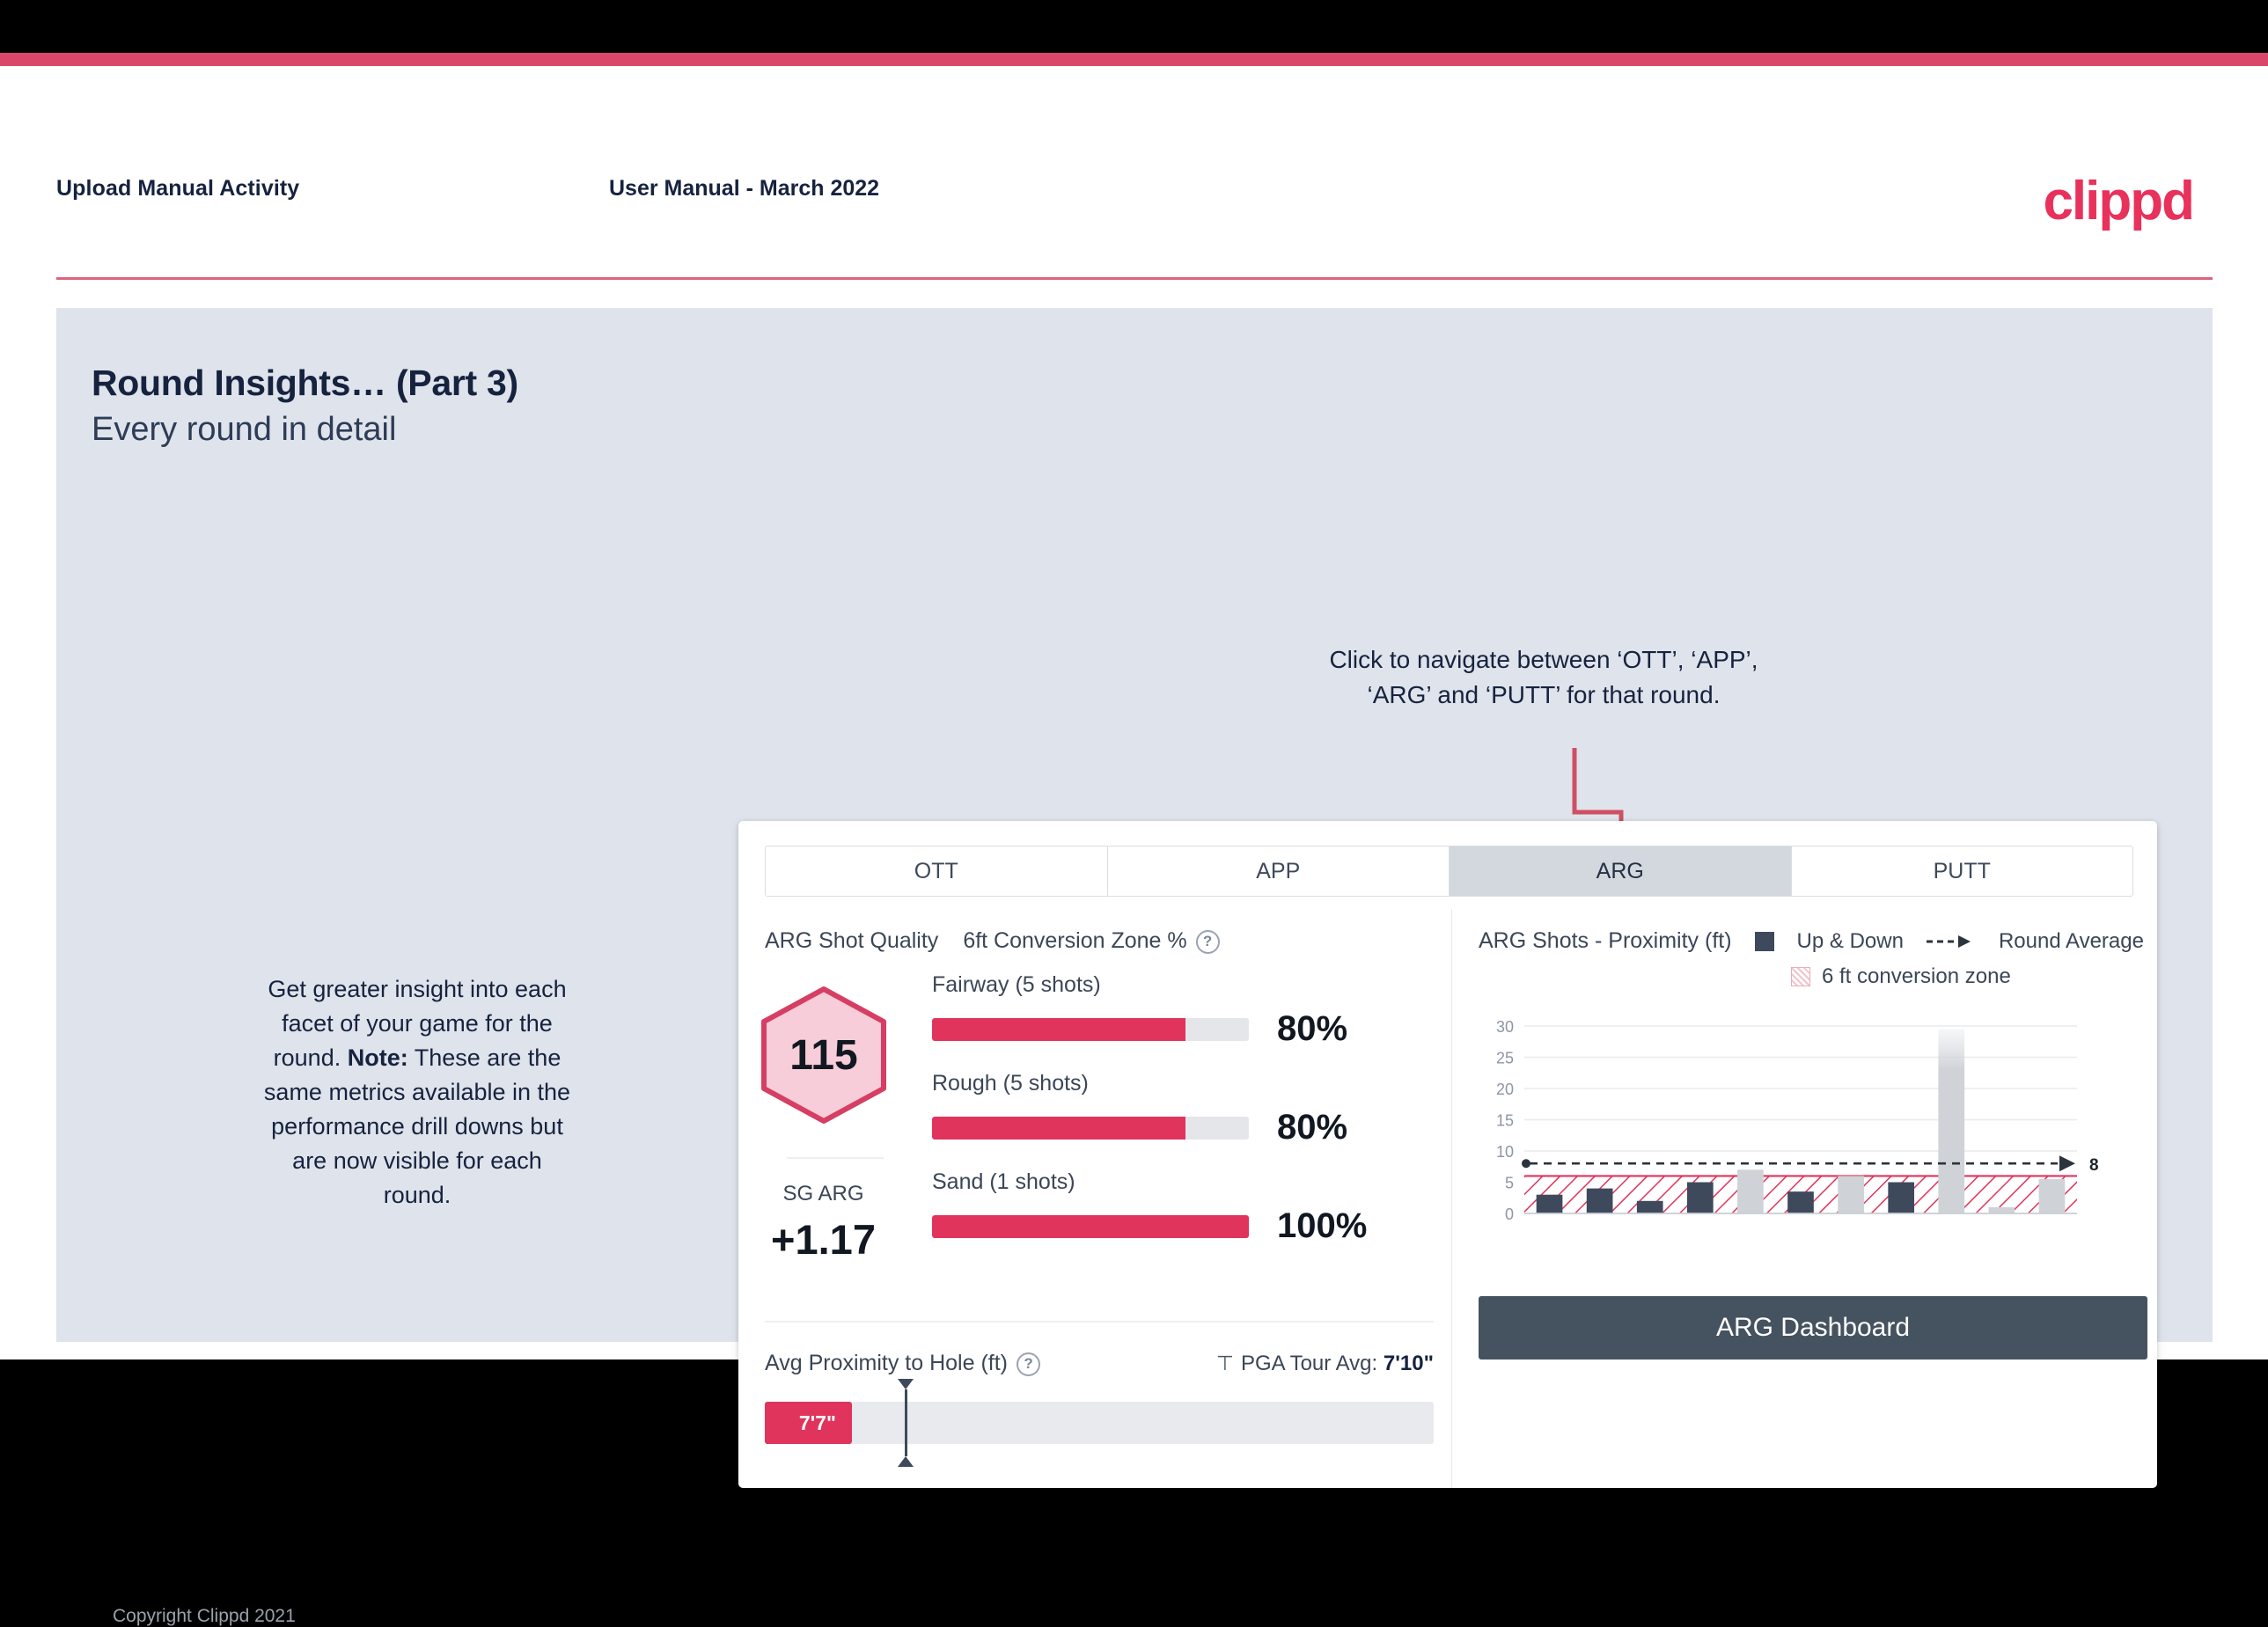  I want to click on svg-text: 15, so click(1505, 1121).